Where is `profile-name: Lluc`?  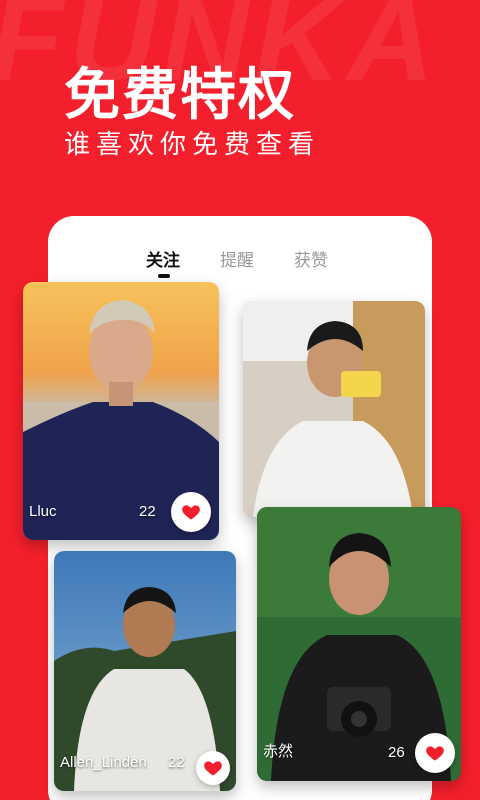 profile-name: Lluc is located at coordinates (43, 511).